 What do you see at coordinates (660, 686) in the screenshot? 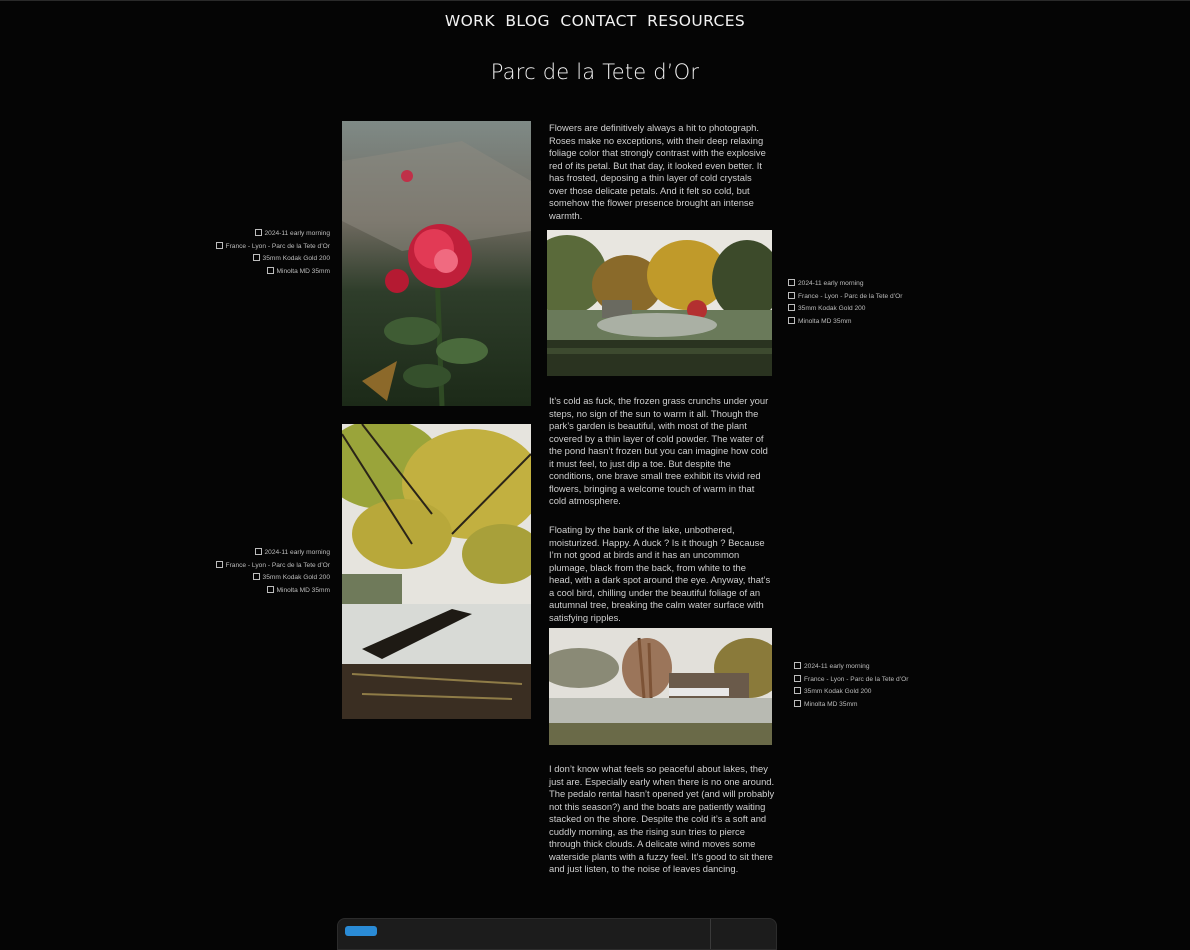
I see `lake-boathouse-photo` at bounding box center [660, 686].